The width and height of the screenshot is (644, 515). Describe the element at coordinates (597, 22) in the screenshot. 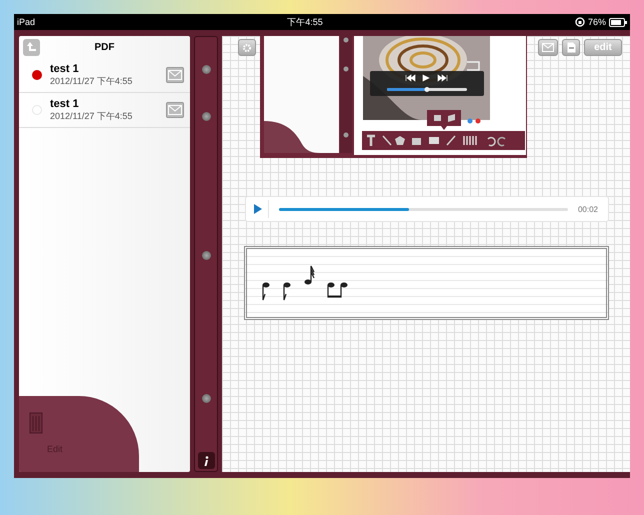

I see `battery-percent: 76%` at that location.